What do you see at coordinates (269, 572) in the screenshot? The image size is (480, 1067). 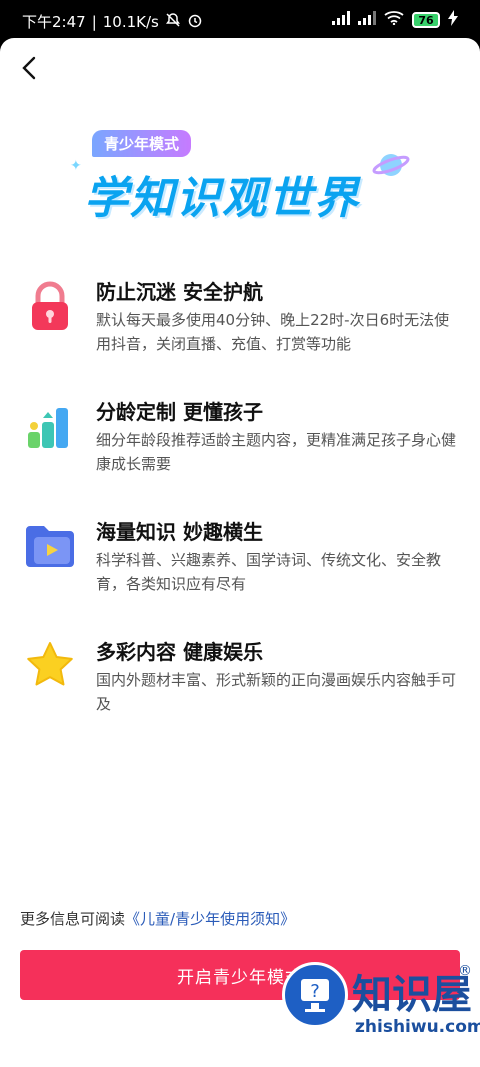 I see `feature-desc: 科学科普、兴趣素养、国学诗词、传统文化、安全教育，各类知识应有尽有` at bounding box center [269, 572].